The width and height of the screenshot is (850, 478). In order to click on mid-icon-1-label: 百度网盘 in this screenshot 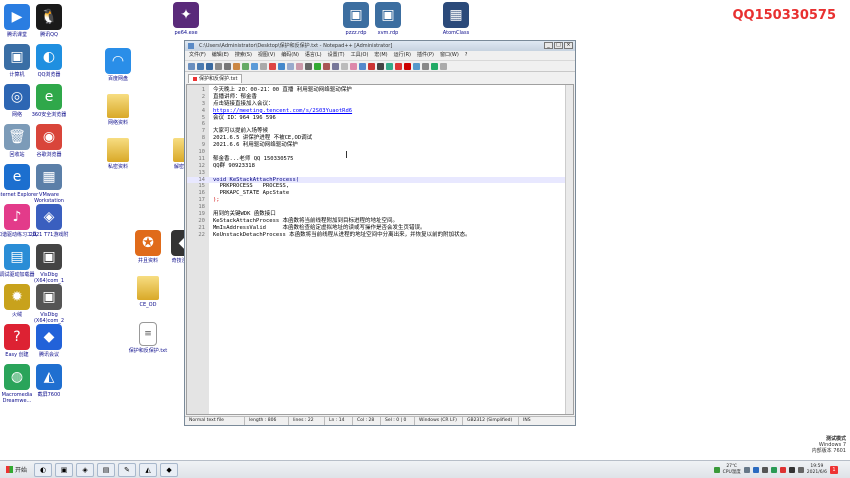, I will do `click(117, 79)`.